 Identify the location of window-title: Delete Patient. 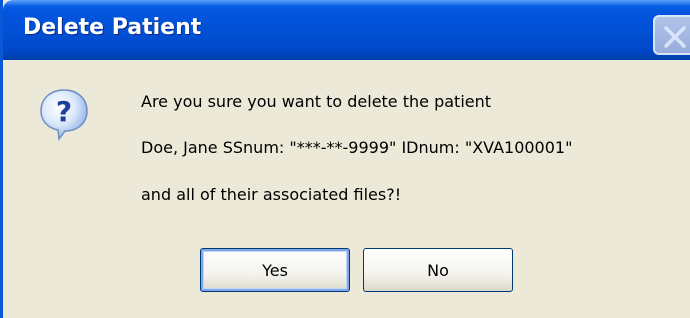
(112, 27).